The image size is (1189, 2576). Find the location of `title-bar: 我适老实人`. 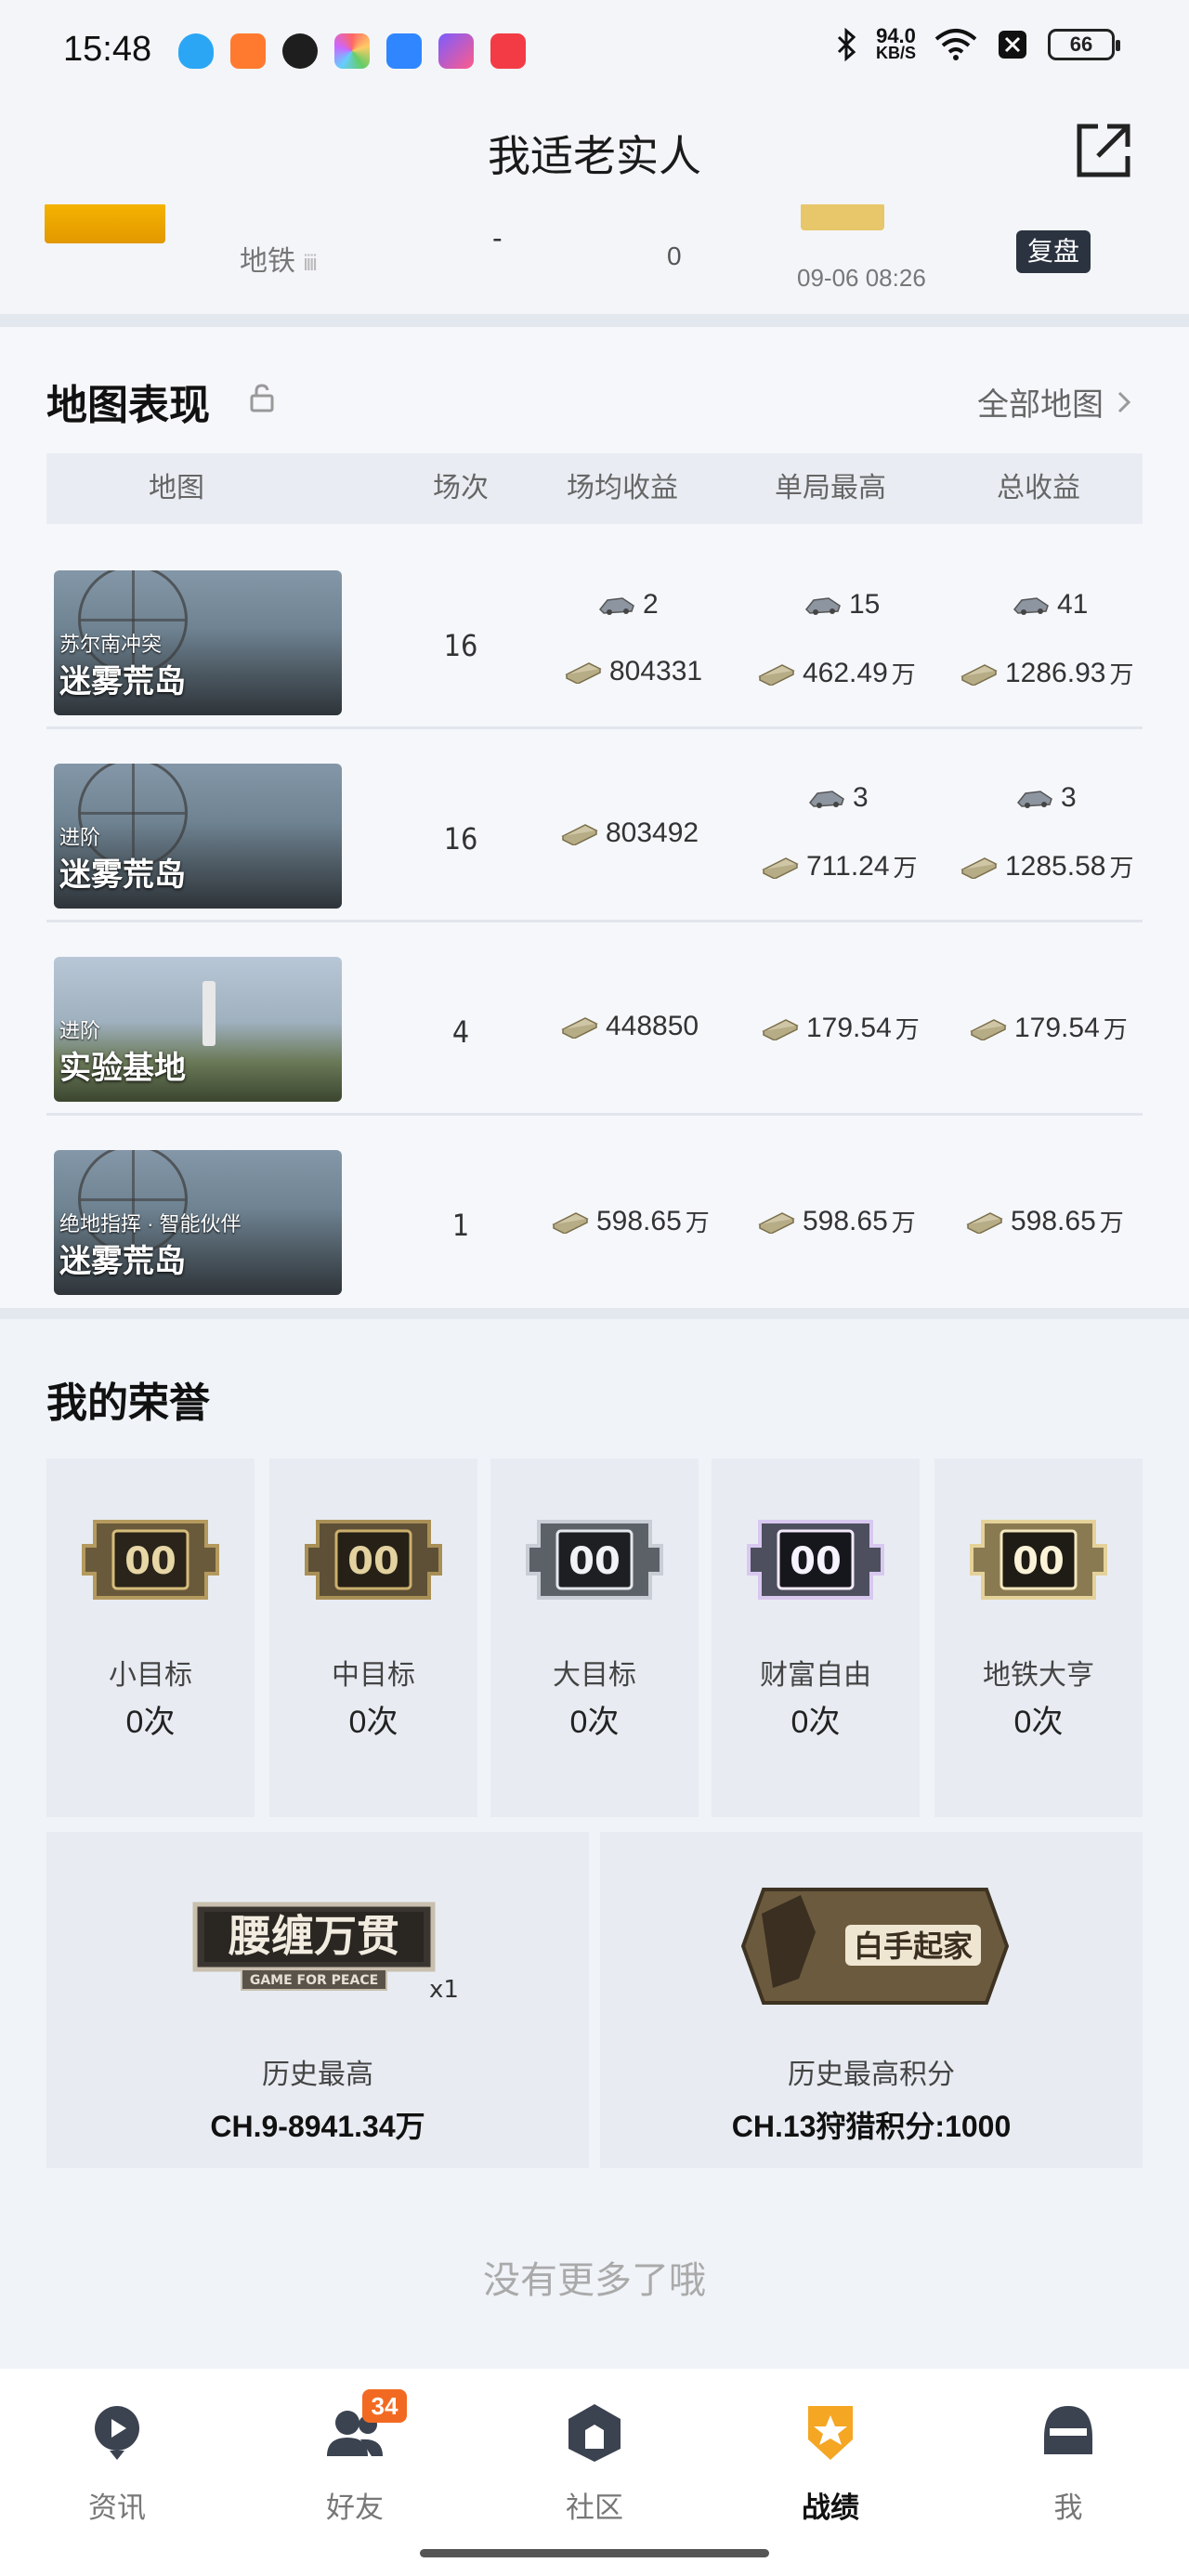

title-bar: 我适老实人 is located at coordinates (594, 153).